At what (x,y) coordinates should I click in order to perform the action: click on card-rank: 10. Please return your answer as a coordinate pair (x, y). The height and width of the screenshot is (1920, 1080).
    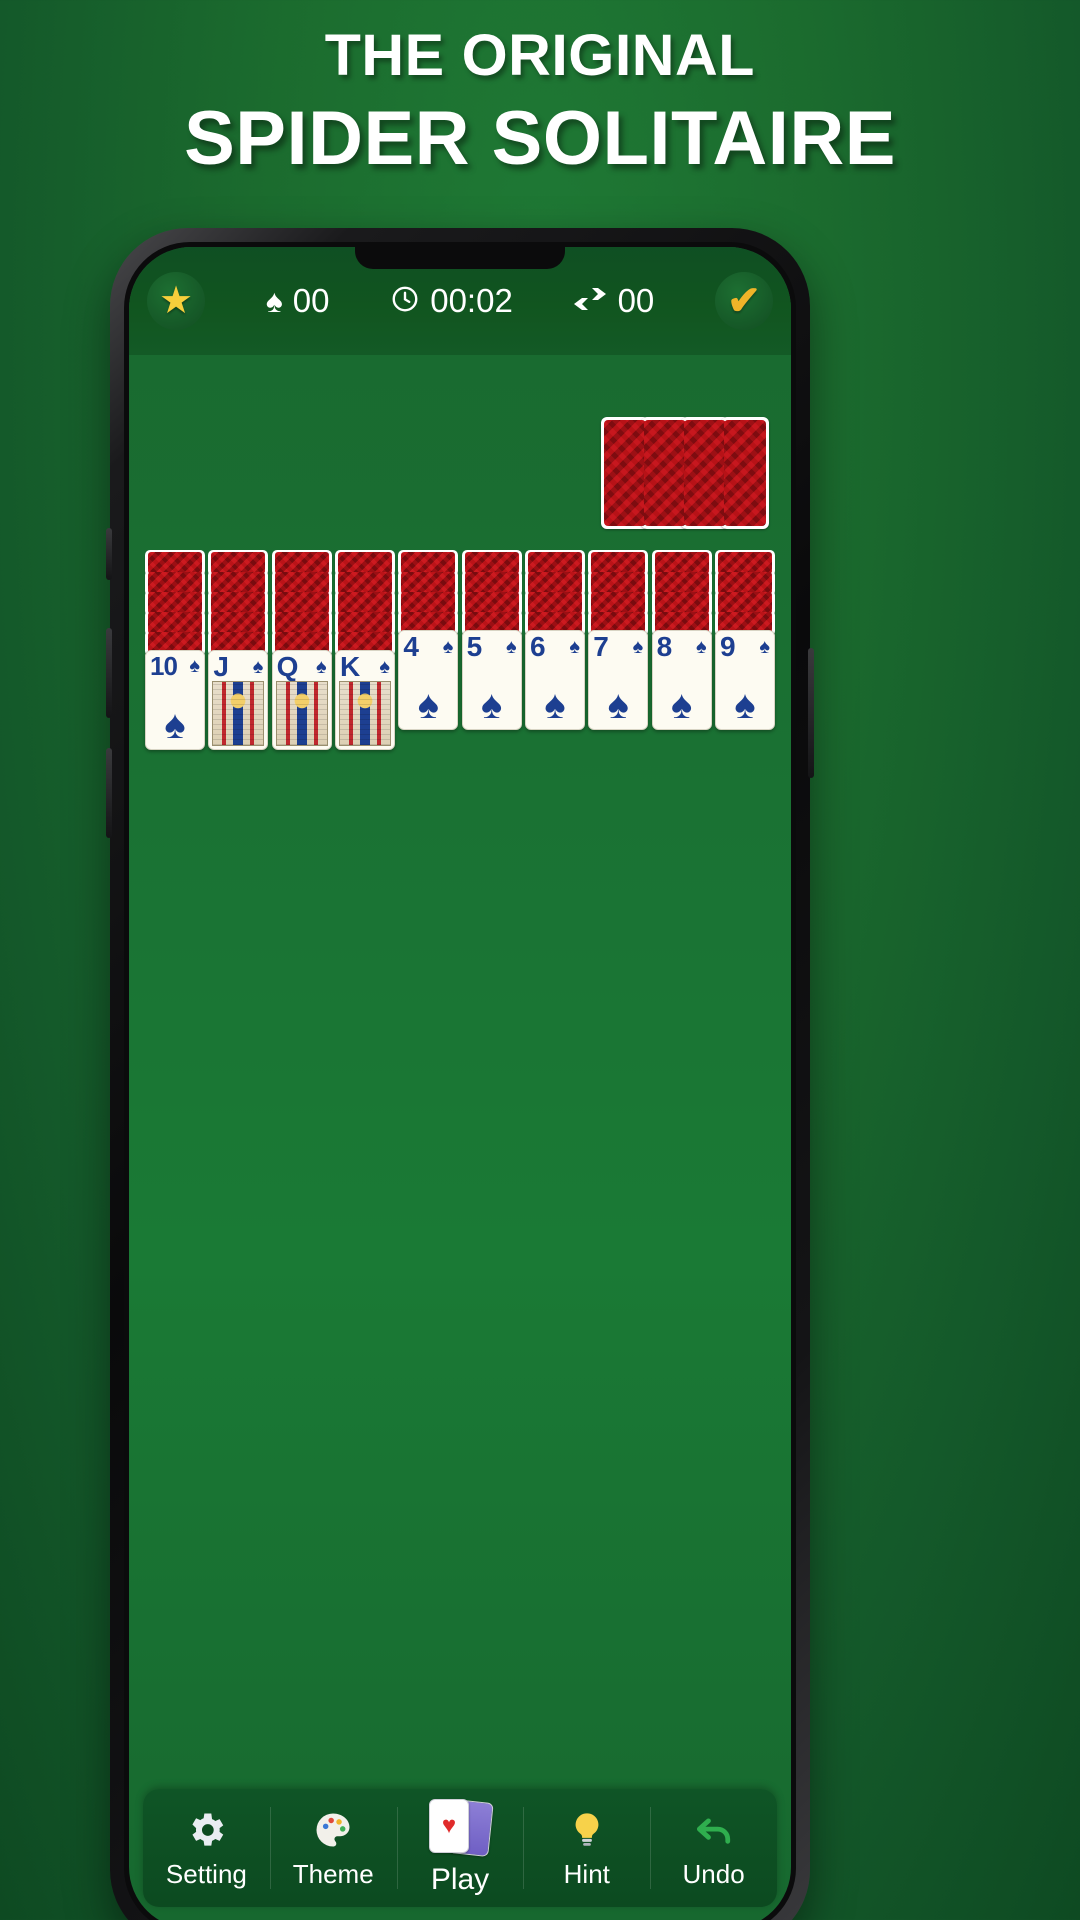
    Looking at the image, I should click on (164, 666).